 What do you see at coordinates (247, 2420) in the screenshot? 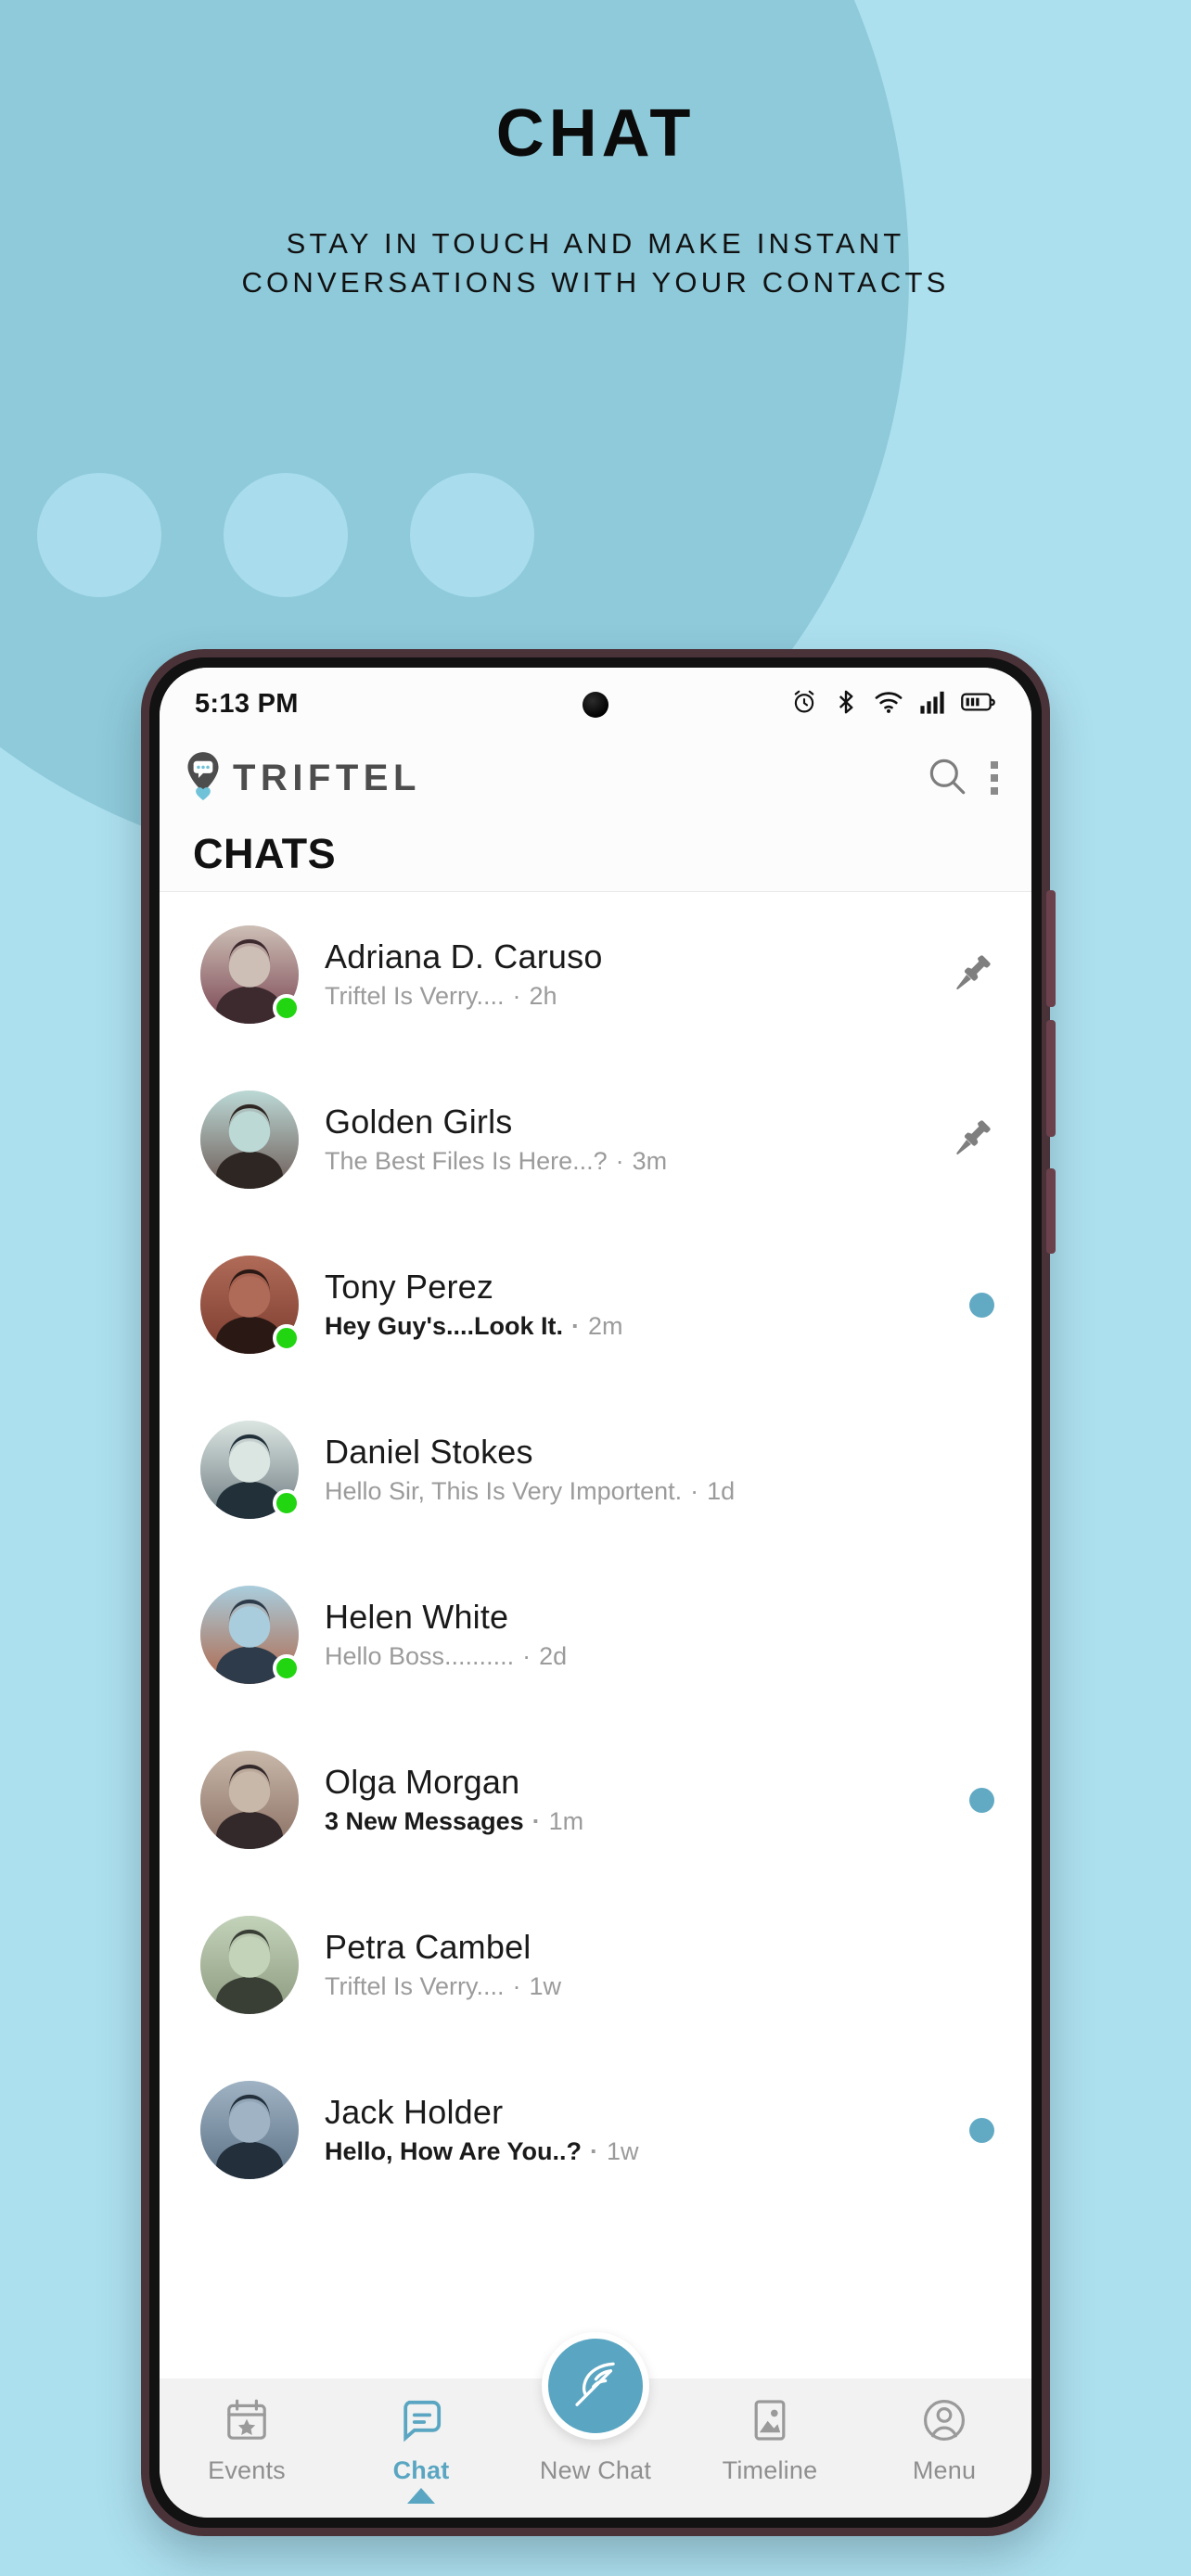
I see `calendar-star-icon` at bounding box center [247, 2420].